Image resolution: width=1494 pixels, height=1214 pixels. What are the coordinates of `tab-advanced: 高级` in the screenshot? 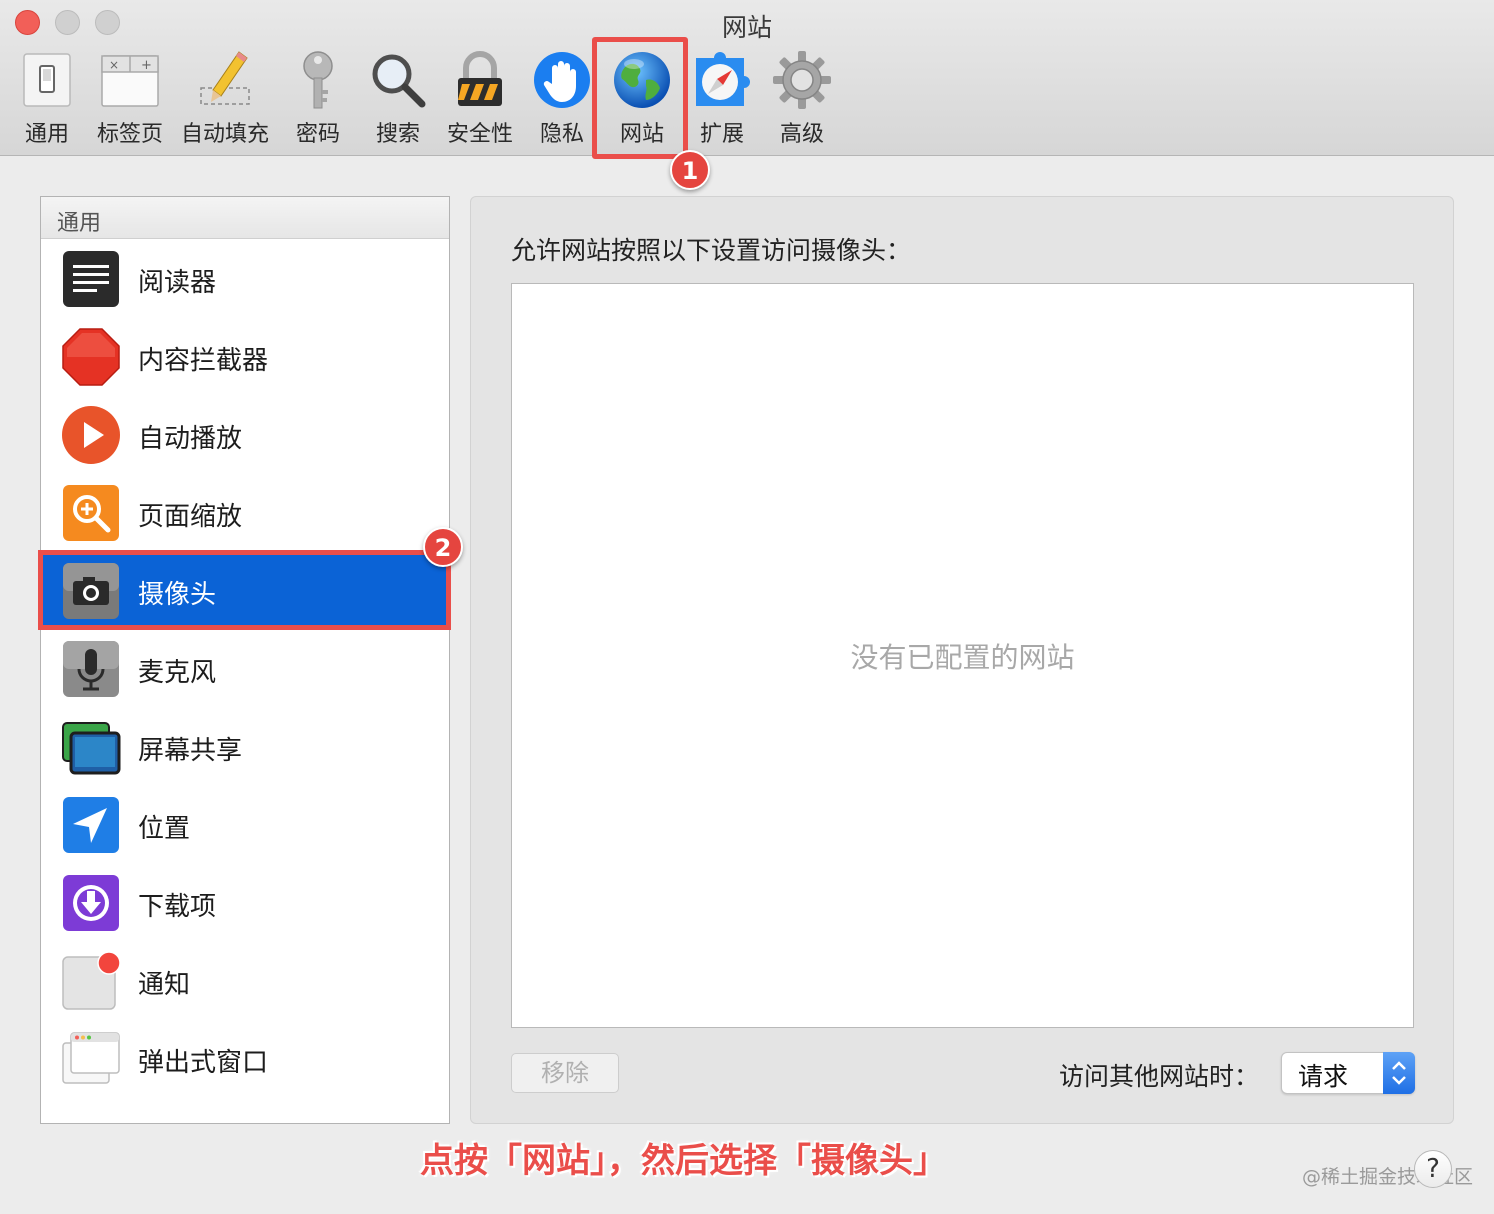 It's located at (802, 100).